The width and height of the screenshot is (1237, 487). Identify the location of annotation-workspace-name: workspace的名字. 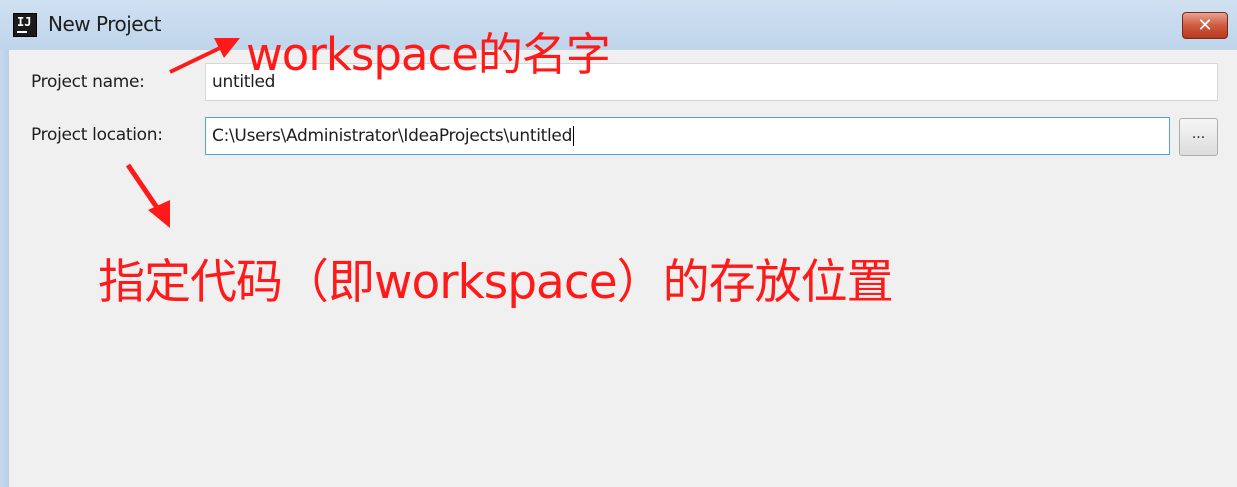
(428, 54).